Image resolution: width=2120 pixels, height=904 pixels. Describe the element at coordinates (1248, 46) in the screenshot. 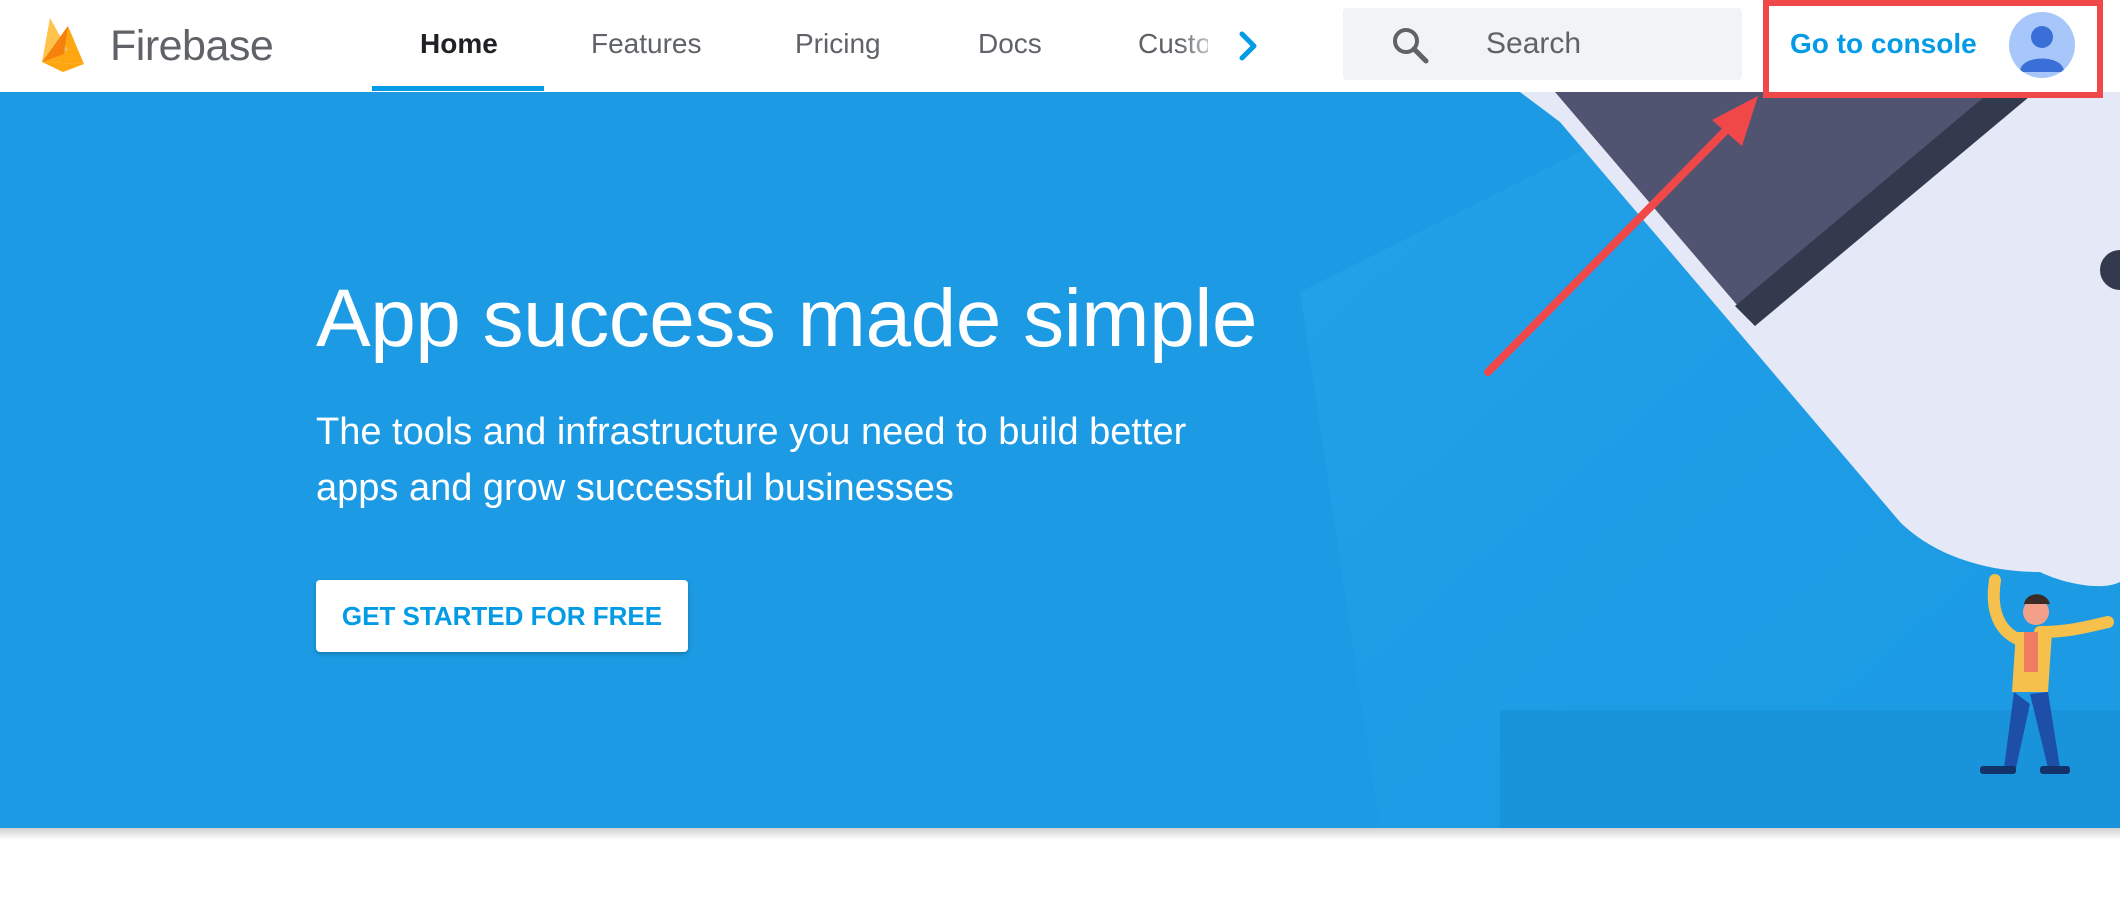

I see `chevron-right-icon` at that location.